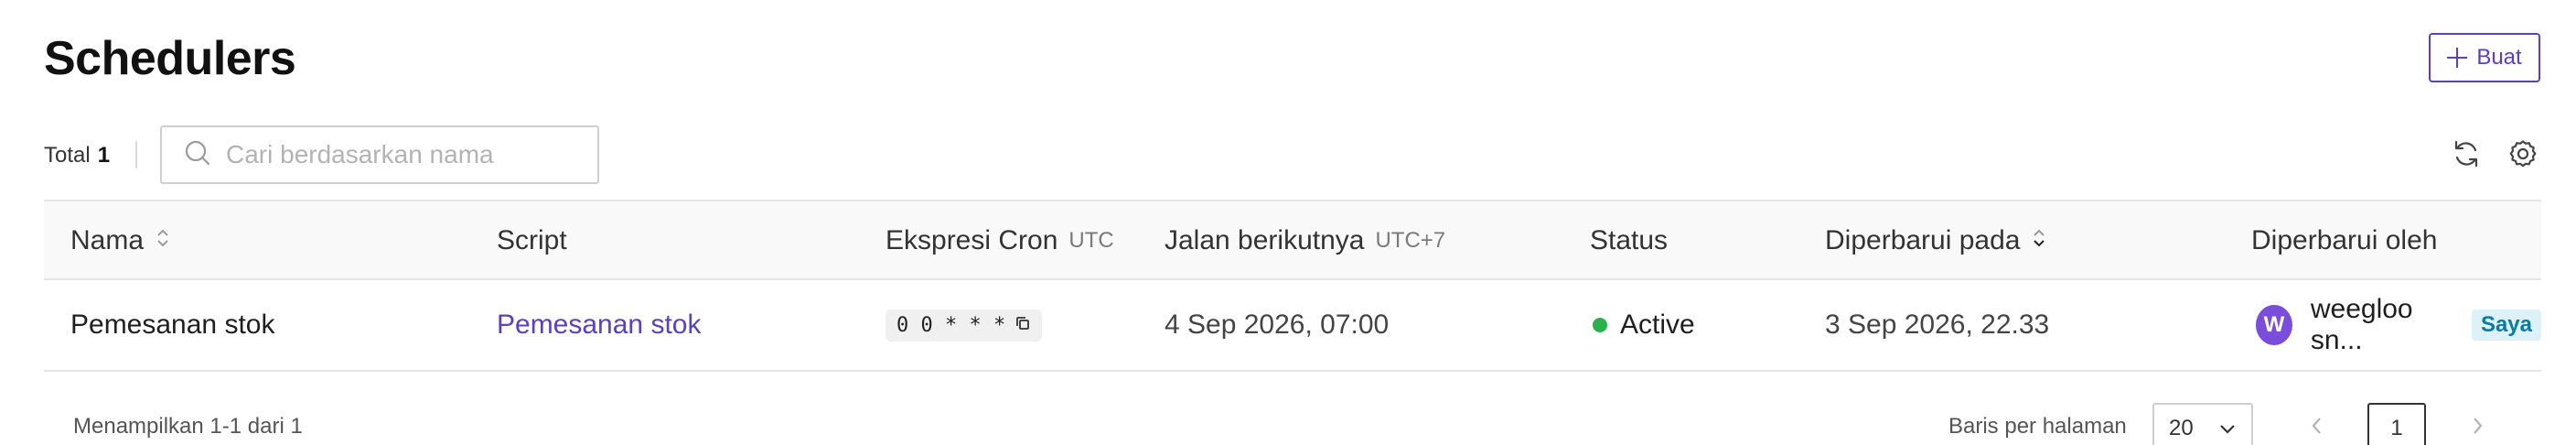  Describe the element at coordinates (108, 240) in the screenshot. I see `column-header-name-label: Nama` at that location.